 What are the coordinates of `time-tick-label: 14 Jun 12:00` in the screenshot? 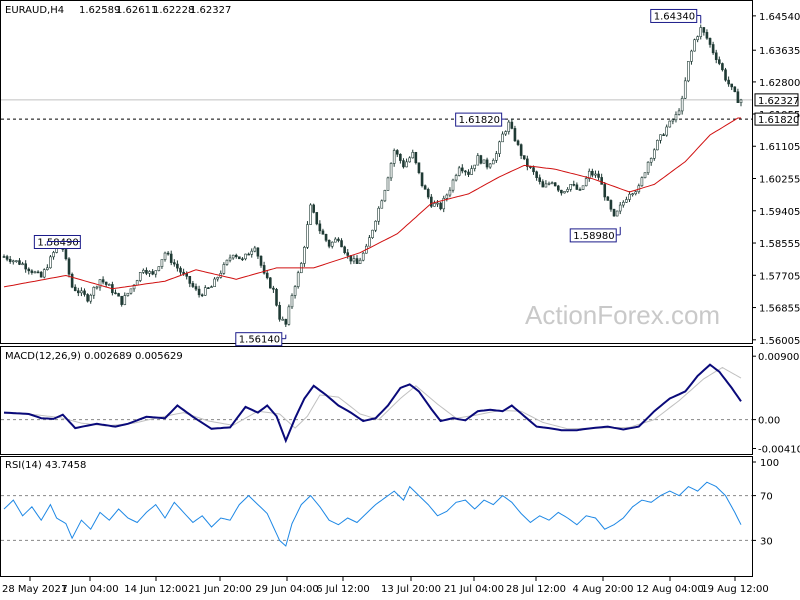 It's located at (156, 589).